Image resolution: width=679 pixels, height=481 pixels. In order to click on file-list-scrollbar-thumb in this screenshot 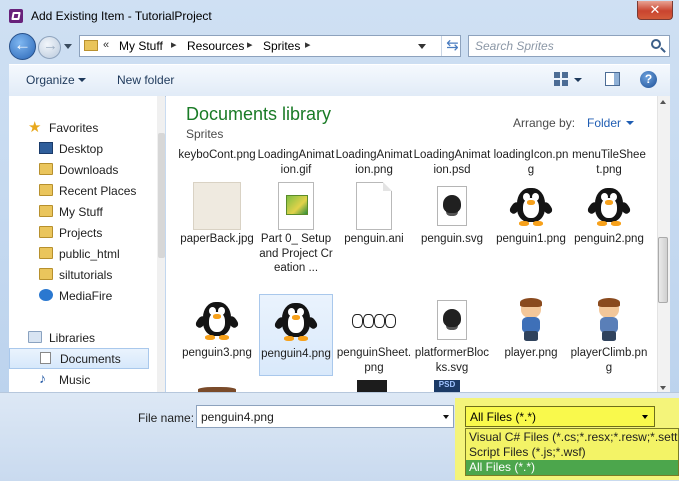, I will do `click(663, 270)`.